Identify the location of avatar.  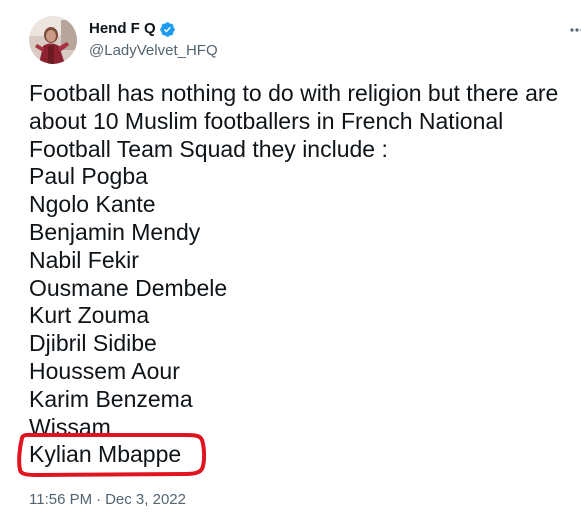
(53, 40).